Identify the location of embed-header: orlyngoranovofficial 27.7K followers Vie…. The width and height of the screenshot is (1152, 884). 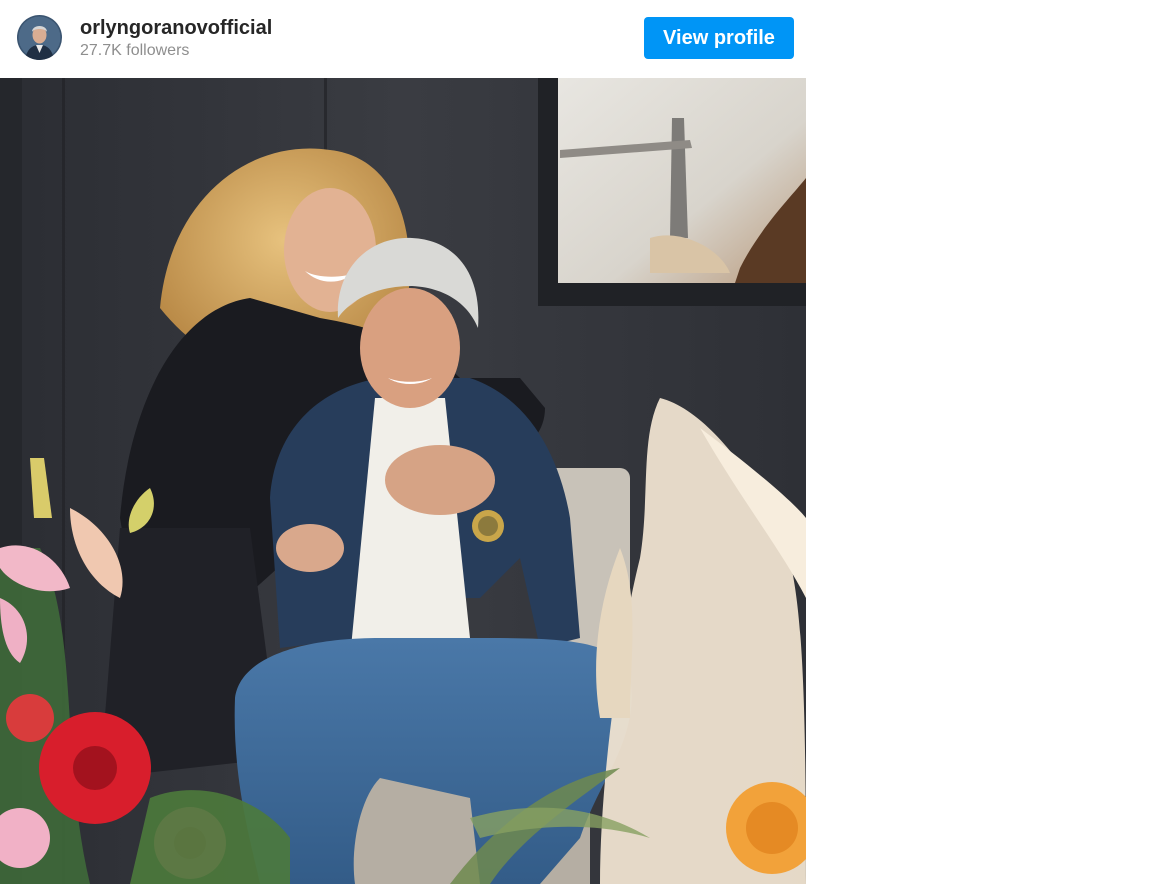
(403, 39).